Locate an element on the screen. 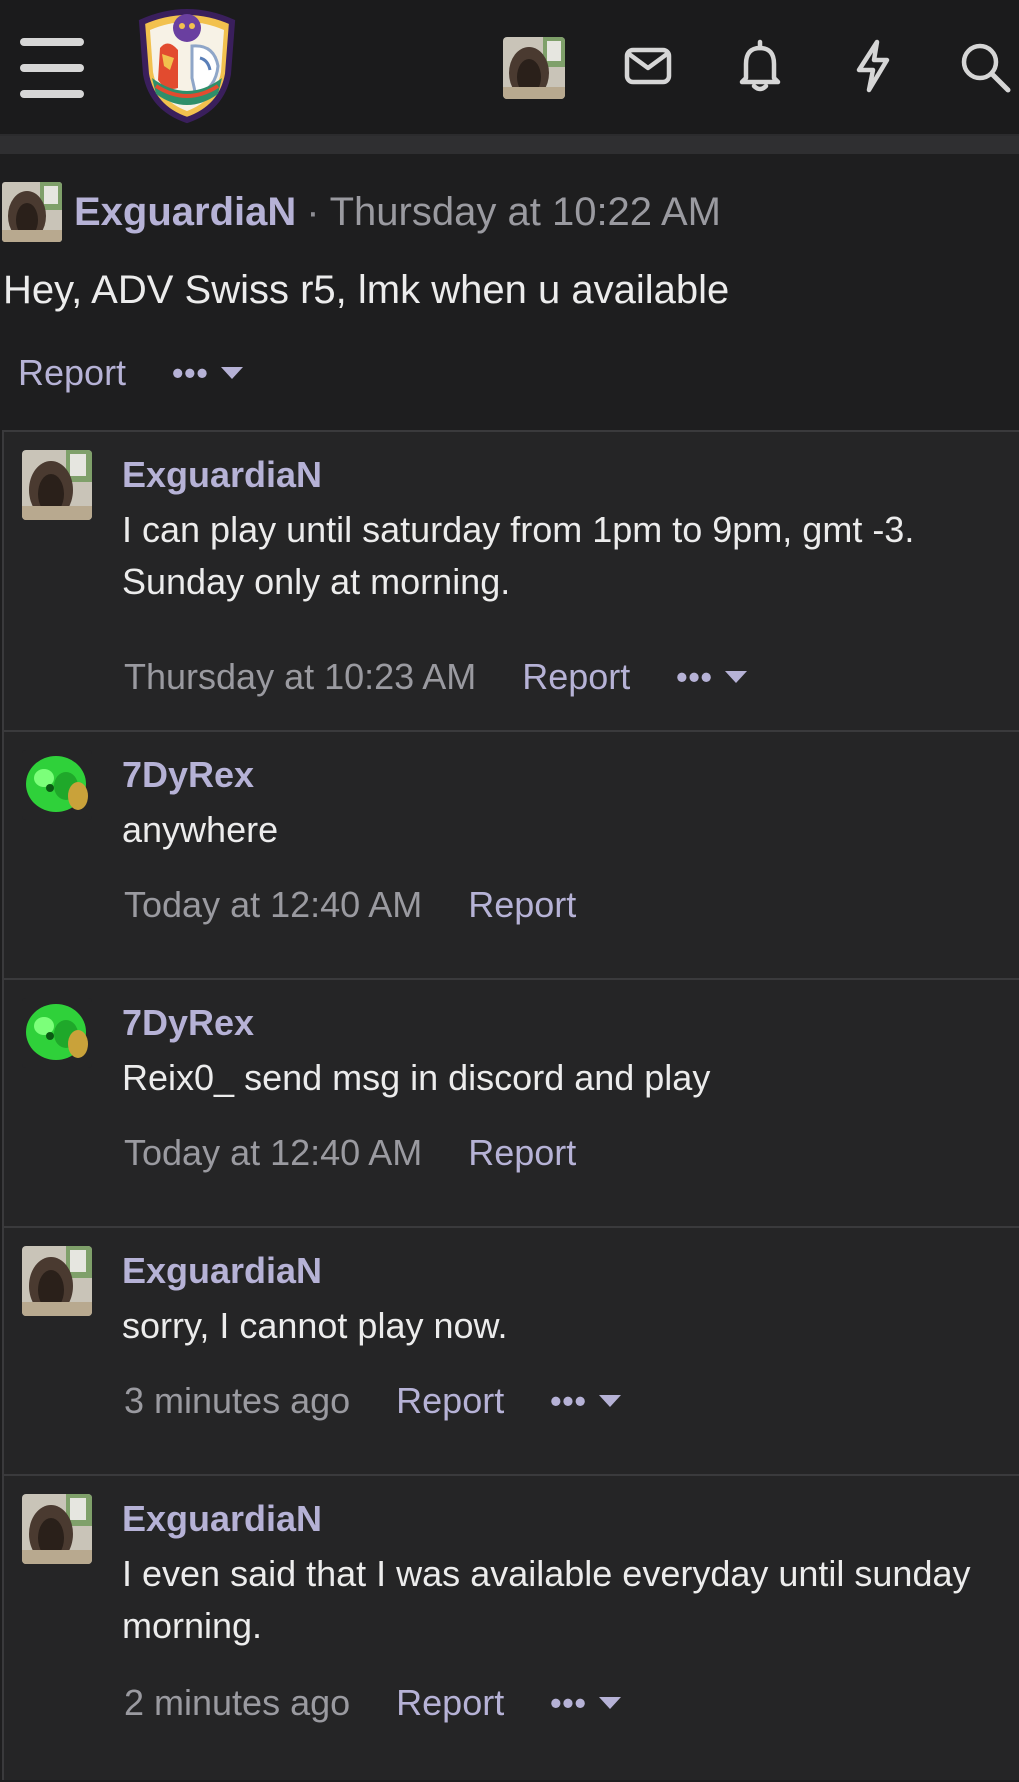 This screenshot has height=1782, width=1019. forum-logo is located at coordinates (187, 66).